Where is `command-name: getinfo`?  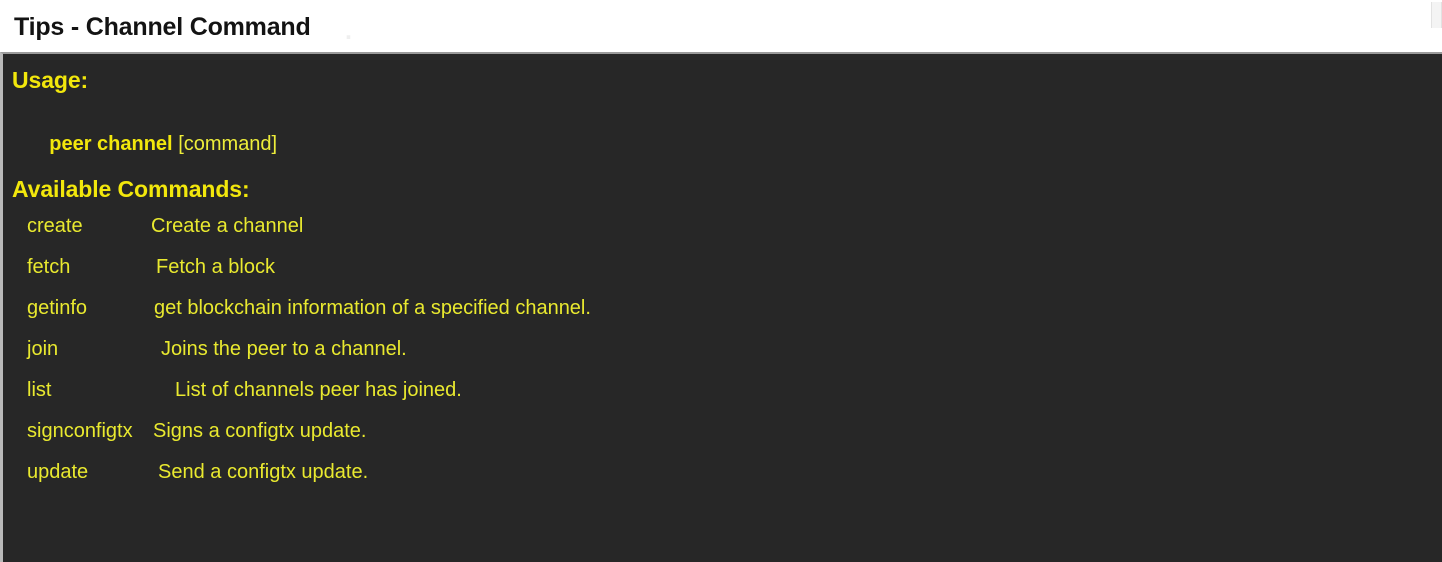
command-name: getinfo is located at coordinates (57, 308).